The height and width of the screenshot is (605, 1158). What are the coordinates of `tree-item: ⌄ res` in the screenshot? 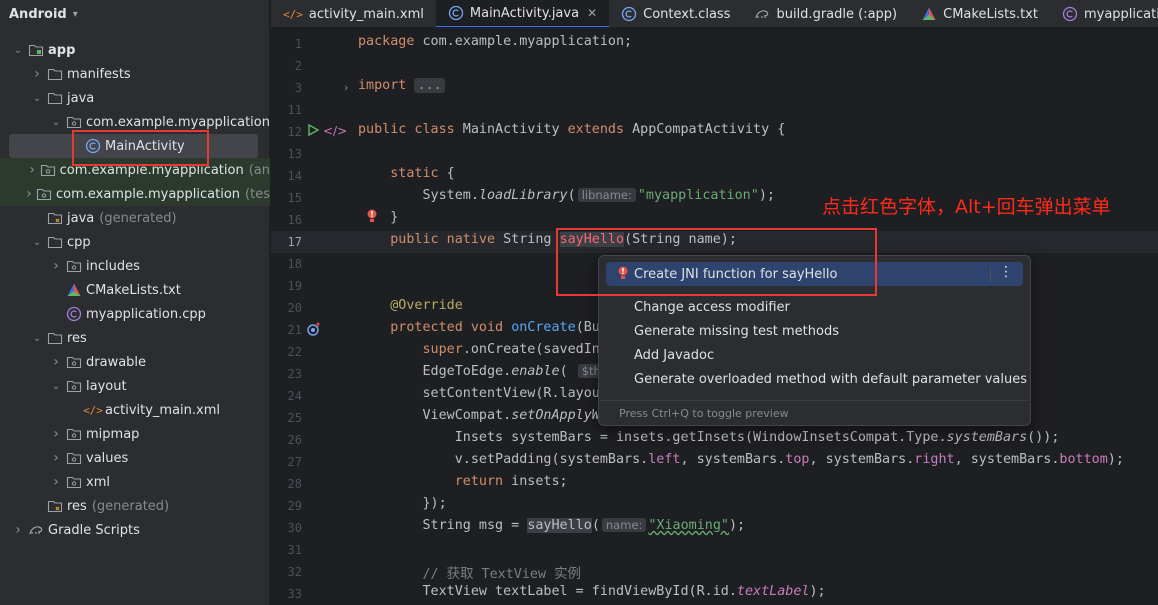 It's located at (135, 338).